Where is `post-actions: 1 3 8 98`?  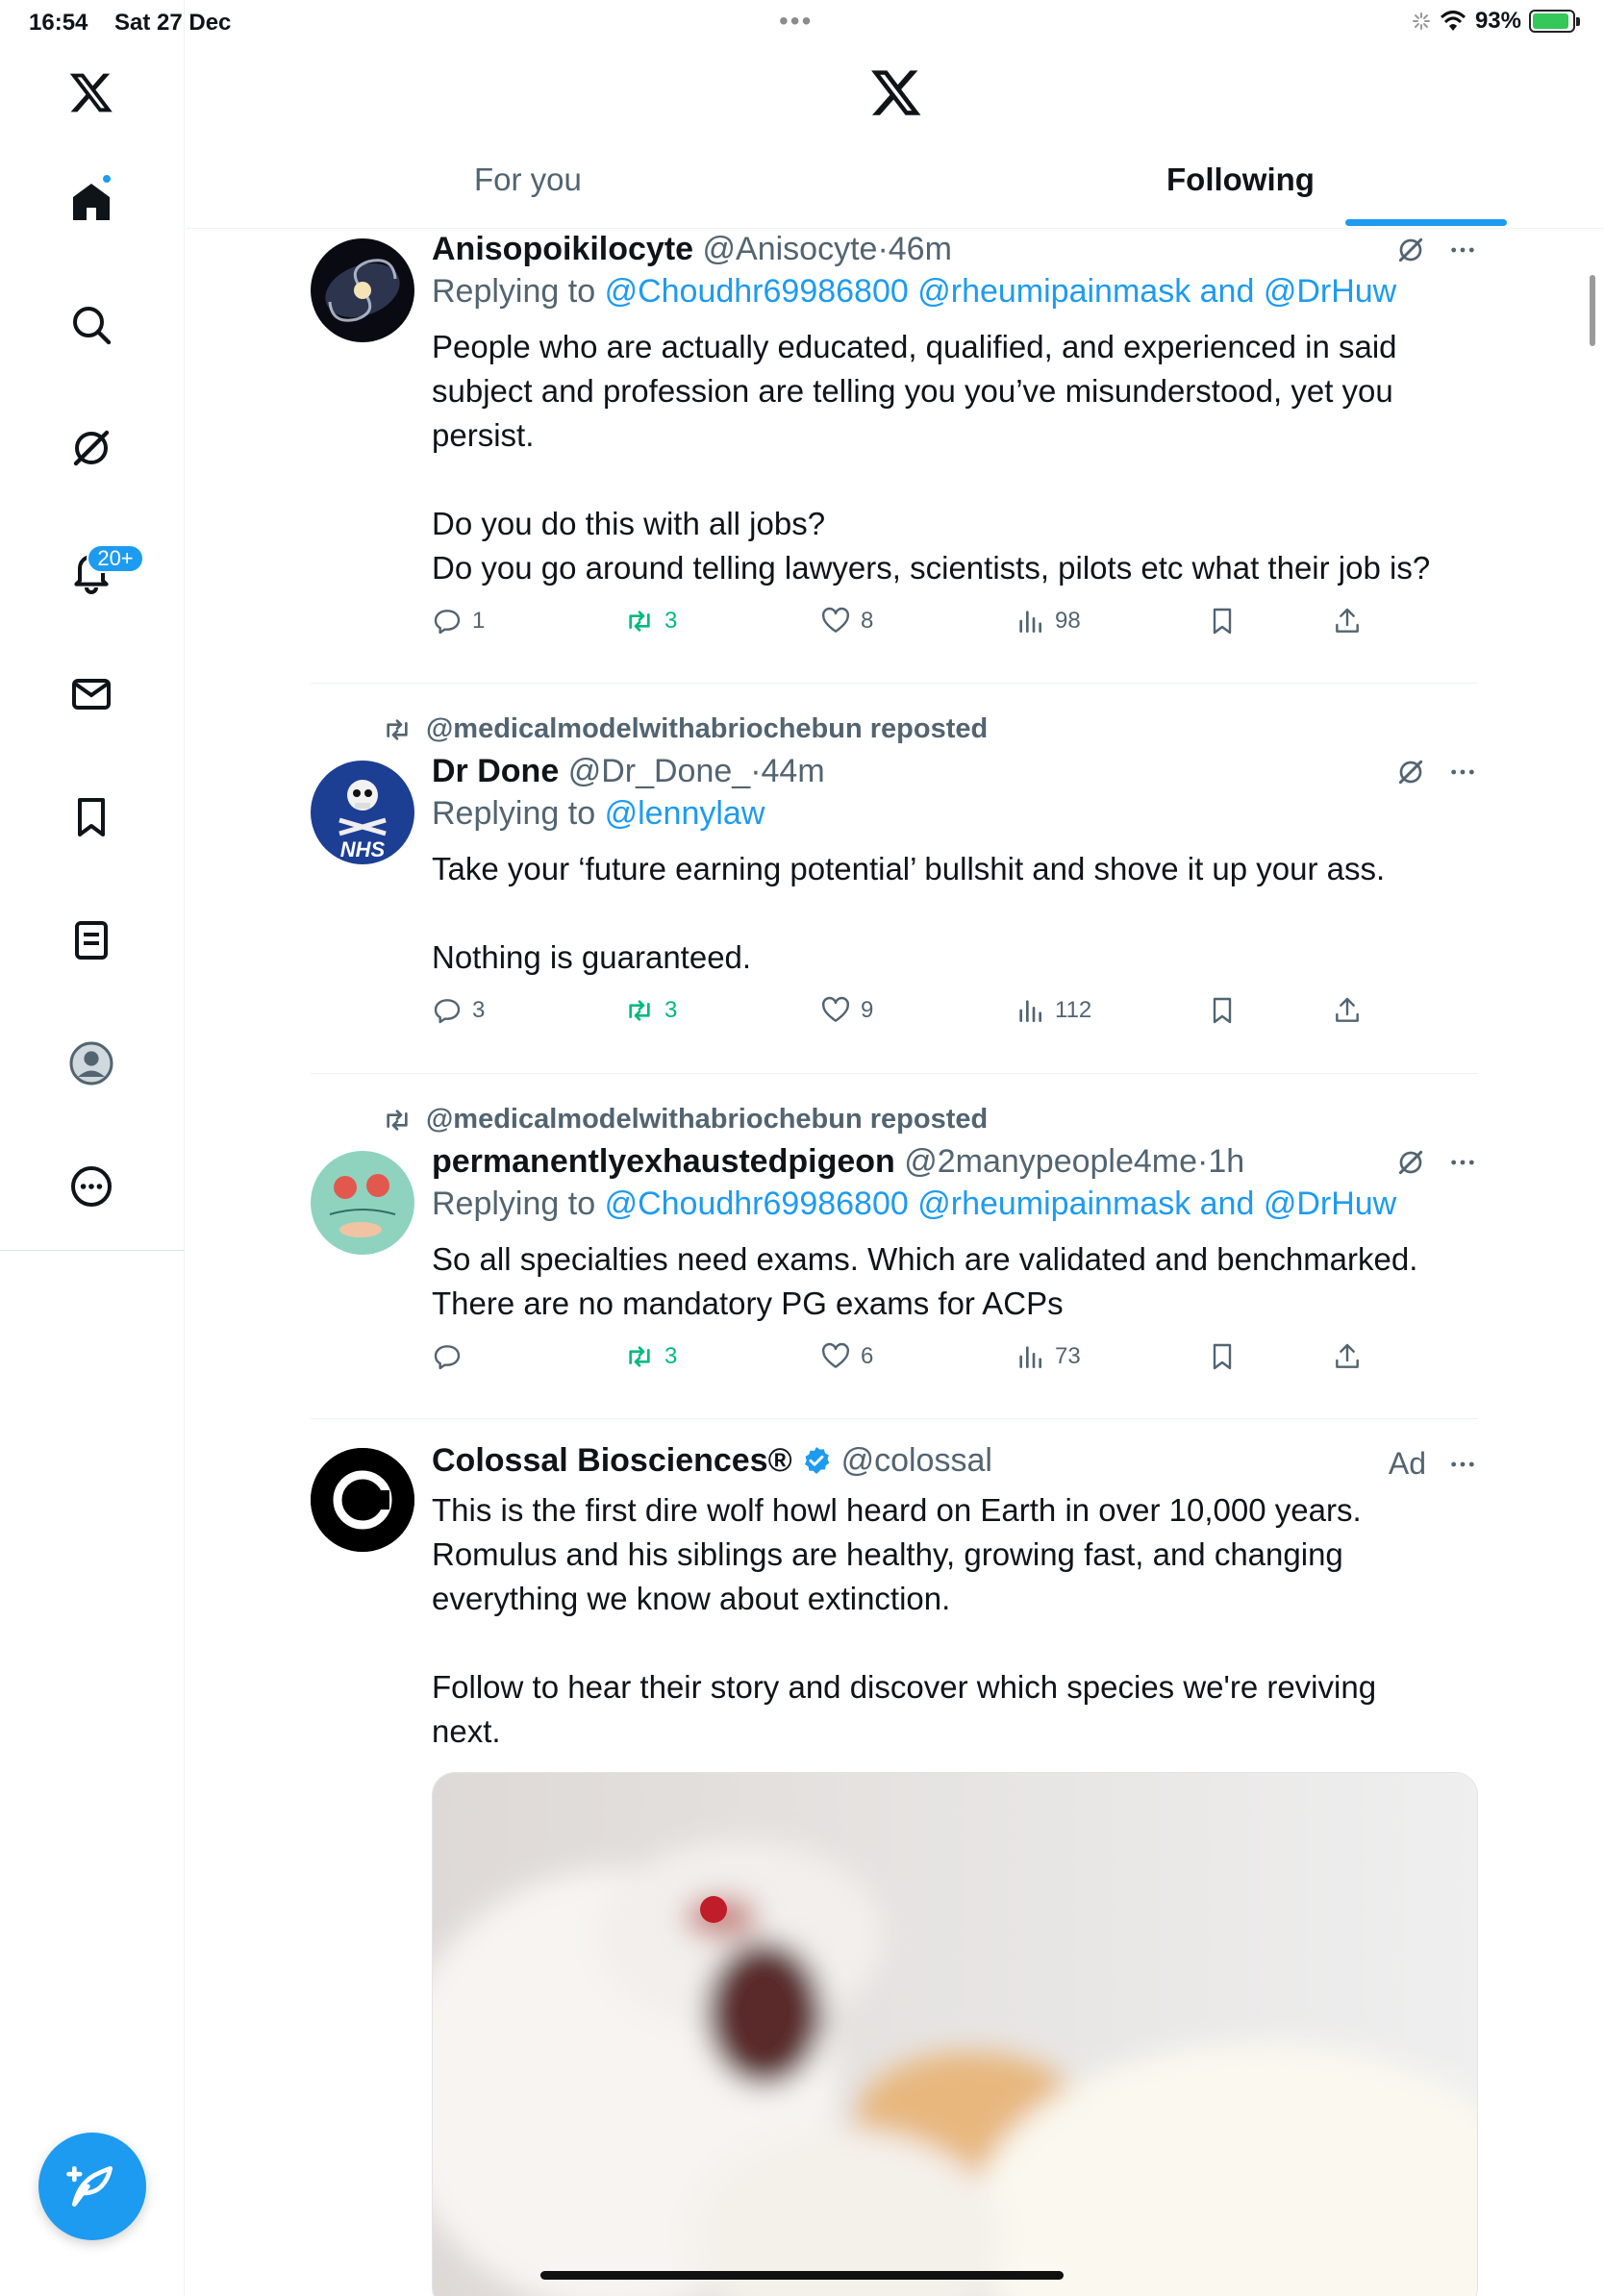
post-actions: 1 3 8 98 is located at coordinates (955, 630).